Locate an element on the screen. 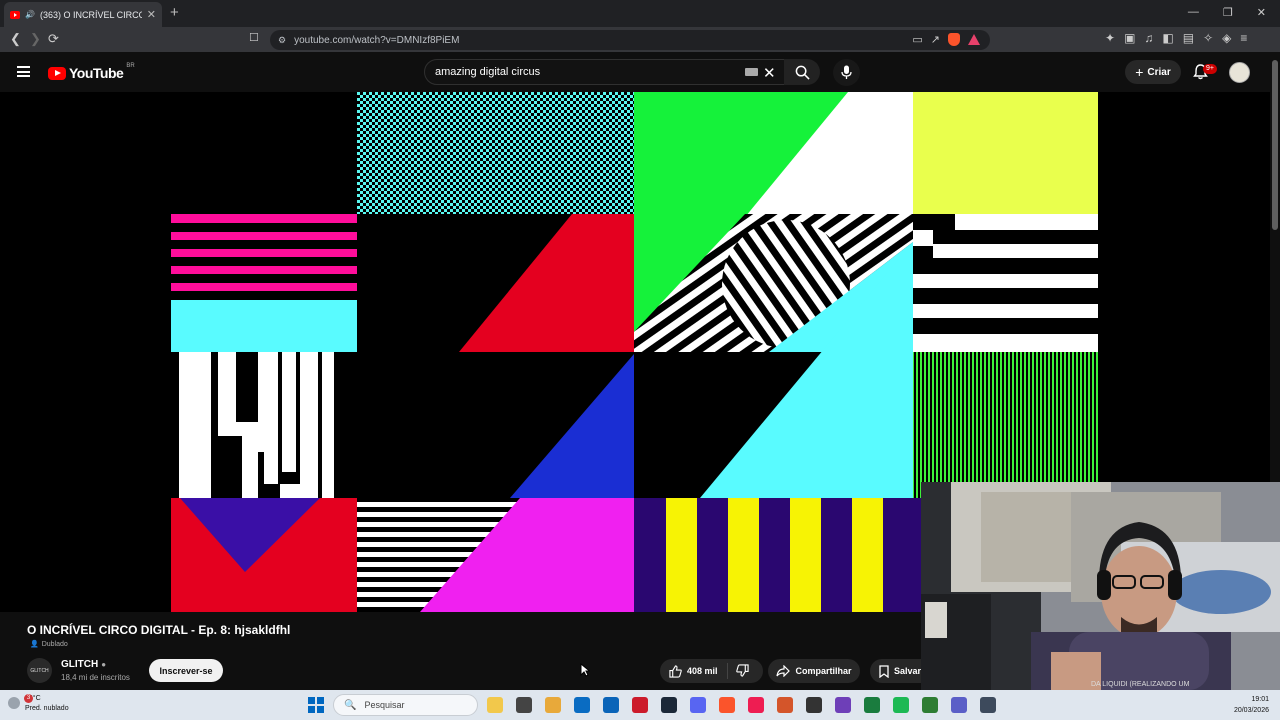 The height and width of the screenshot is (720, 1280). dubbed-label: Dublado is located at coordinates (54, 644).